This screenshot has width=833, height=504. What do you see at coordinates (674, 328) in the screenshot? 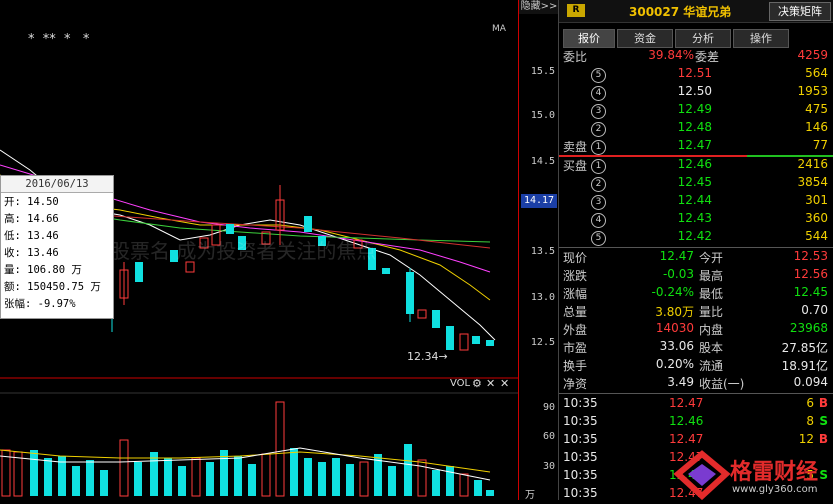
I see `stat-value: 14030` at bounding box center [674, 328].